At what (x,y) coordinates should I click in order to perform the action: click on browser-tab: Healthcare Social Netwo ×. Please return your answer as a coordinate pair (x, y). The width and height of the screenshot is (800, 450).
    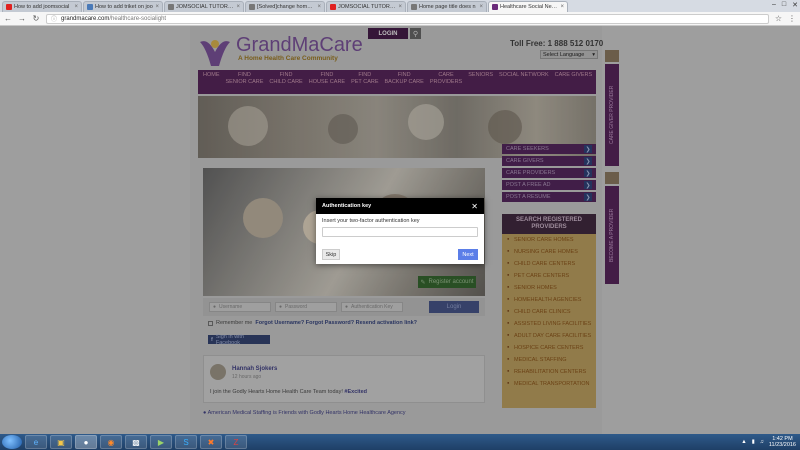
    Looking at the image, I should click on (528, 6).